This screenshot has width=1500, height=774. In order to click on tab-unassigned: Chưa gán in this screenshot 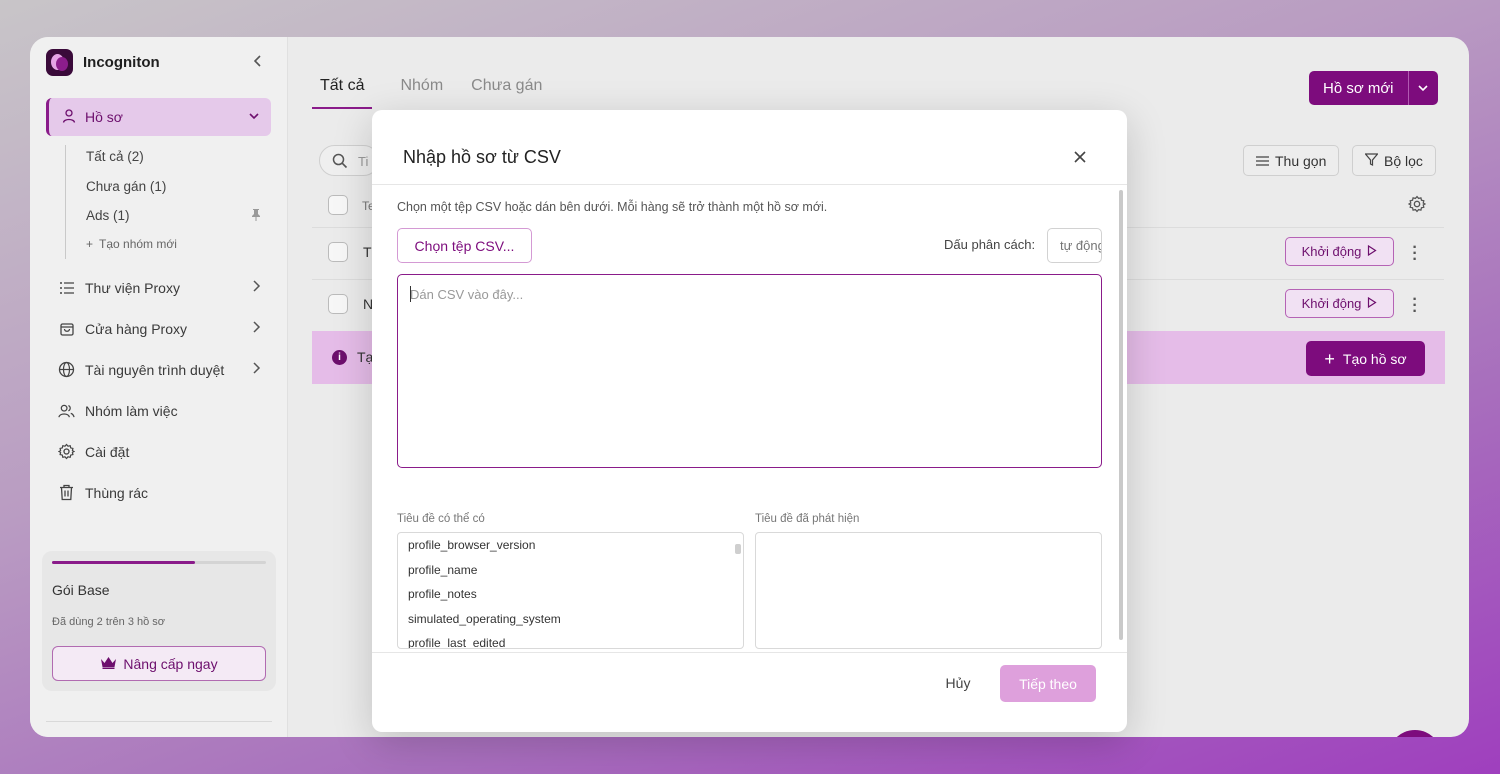, I will do `click(506, 93)`.